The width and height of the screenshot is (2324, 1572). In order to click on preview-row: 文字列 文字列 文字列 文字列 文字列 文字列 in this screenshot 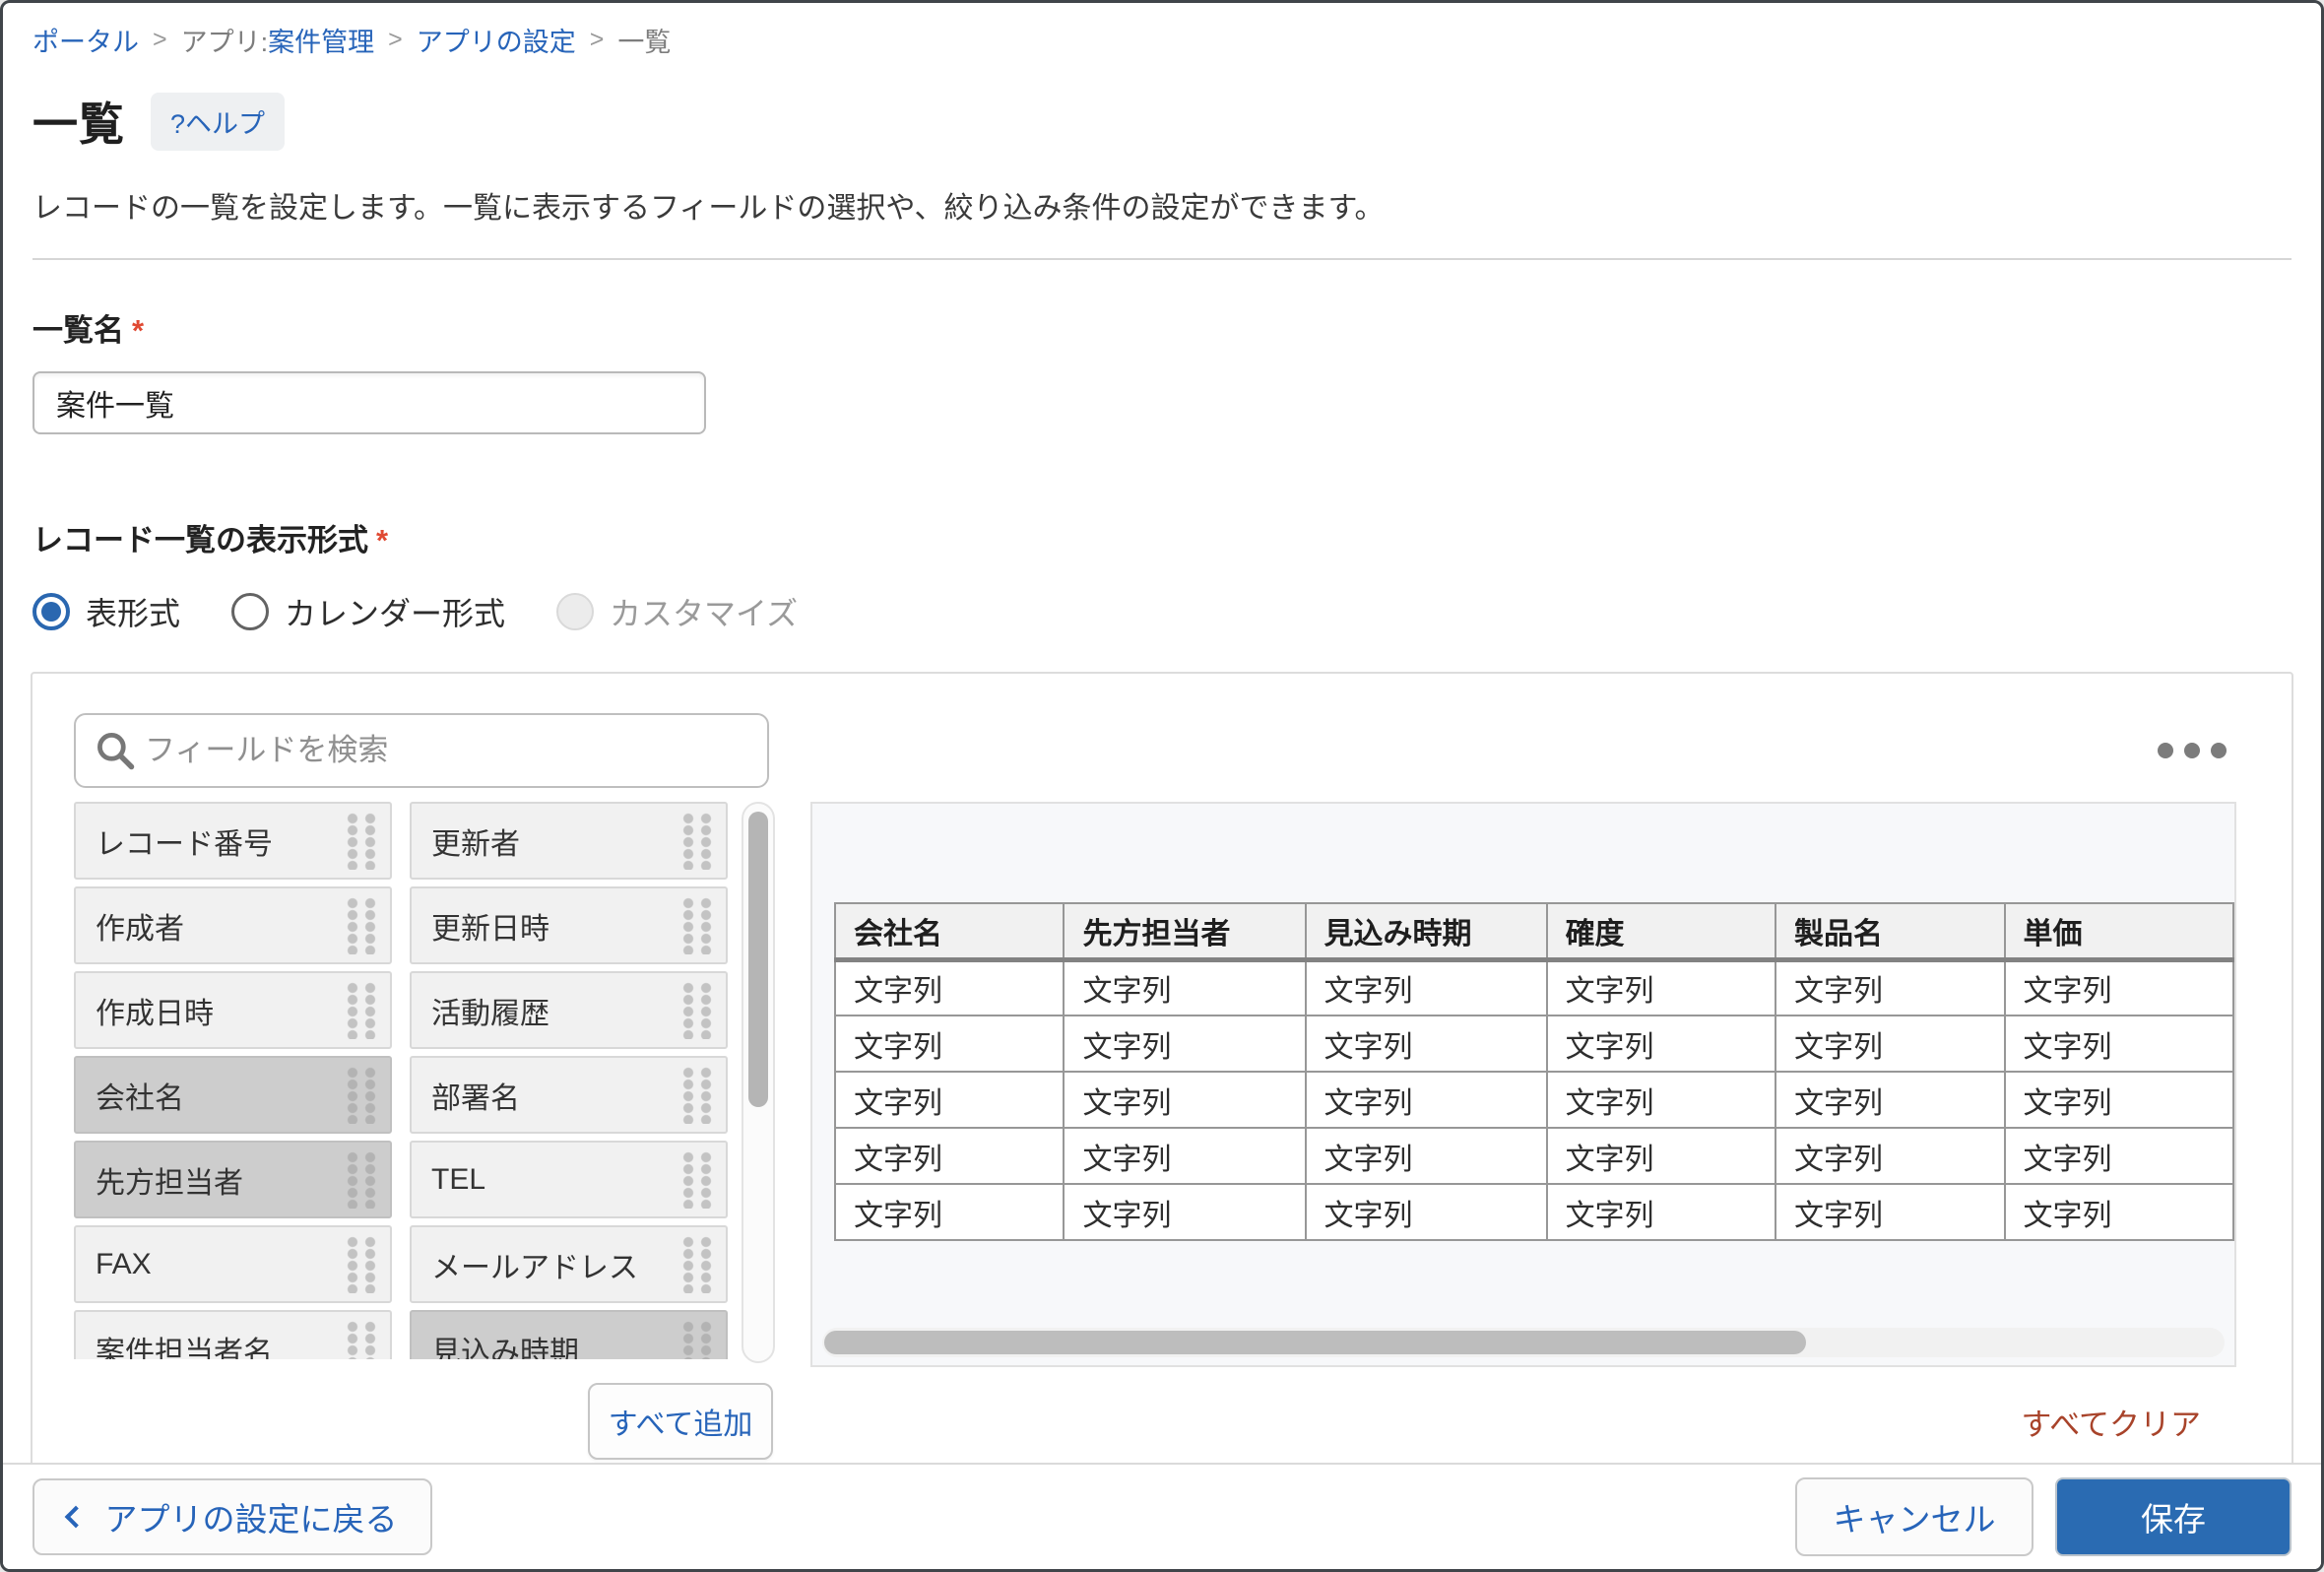, I will do `click(1534, 987)`.